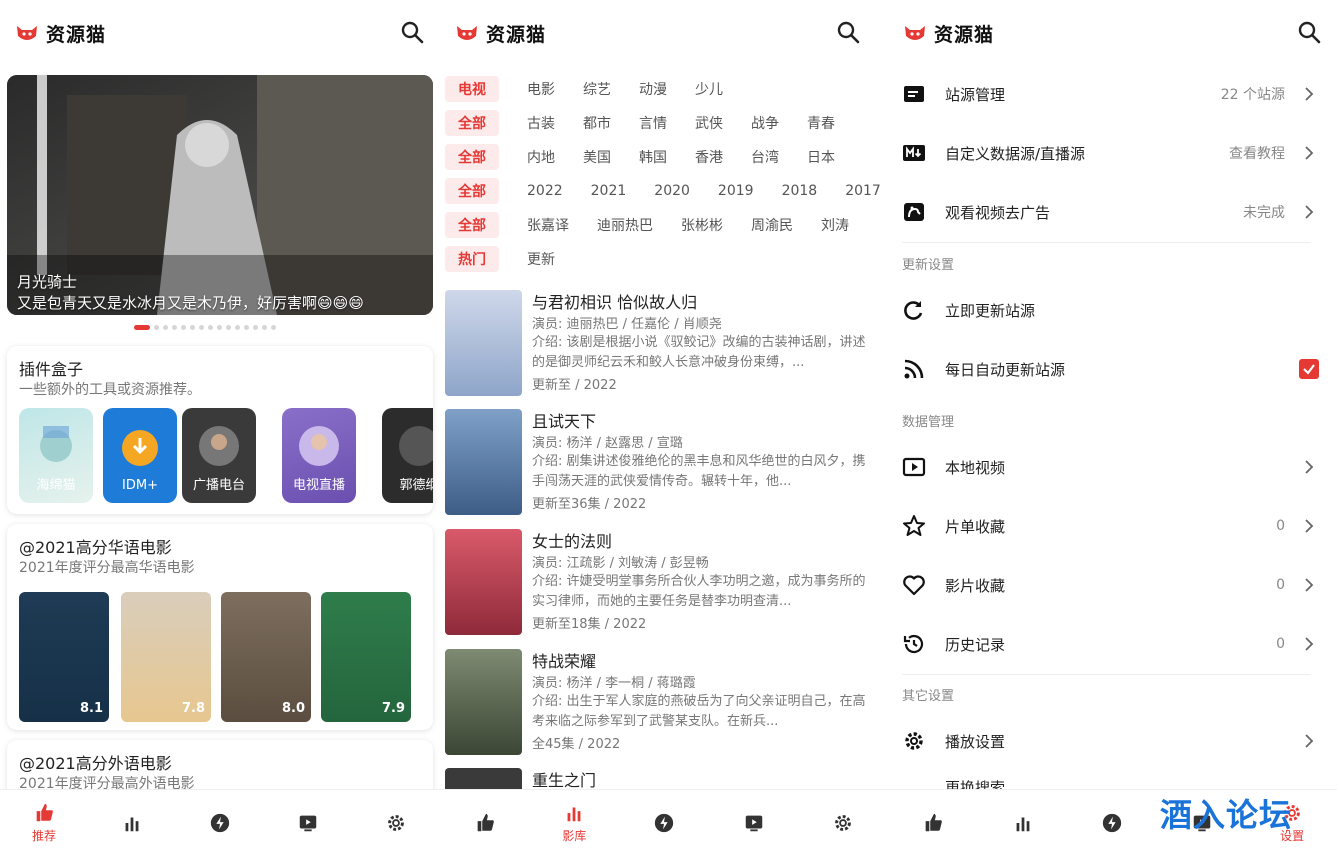 This screenshot has width=1337, height=855. What do you see at coordinates (64, 657) in the screenshot?
I see `movie-poster: 8.1` at bounding box center [64, 657].